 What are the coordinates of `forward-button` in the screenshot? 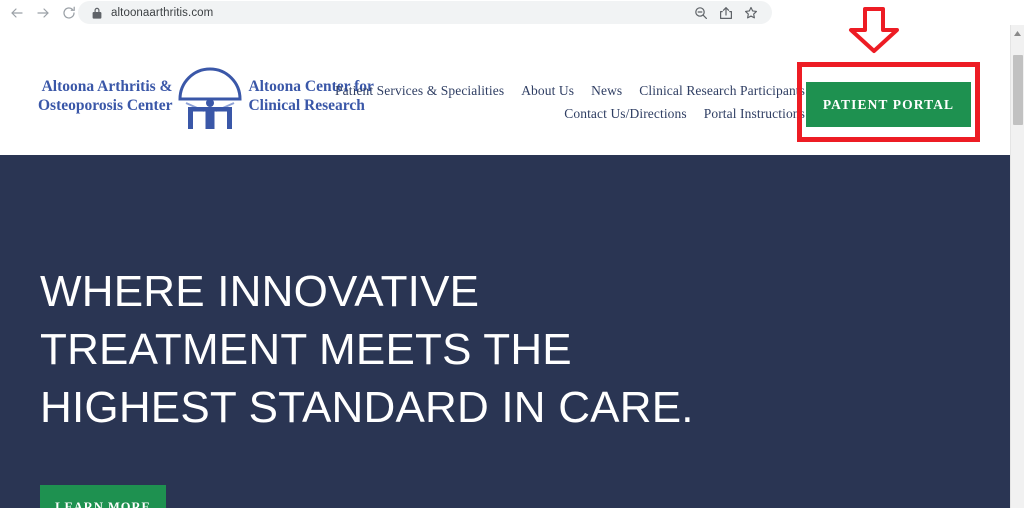 It's located at (43, 13).